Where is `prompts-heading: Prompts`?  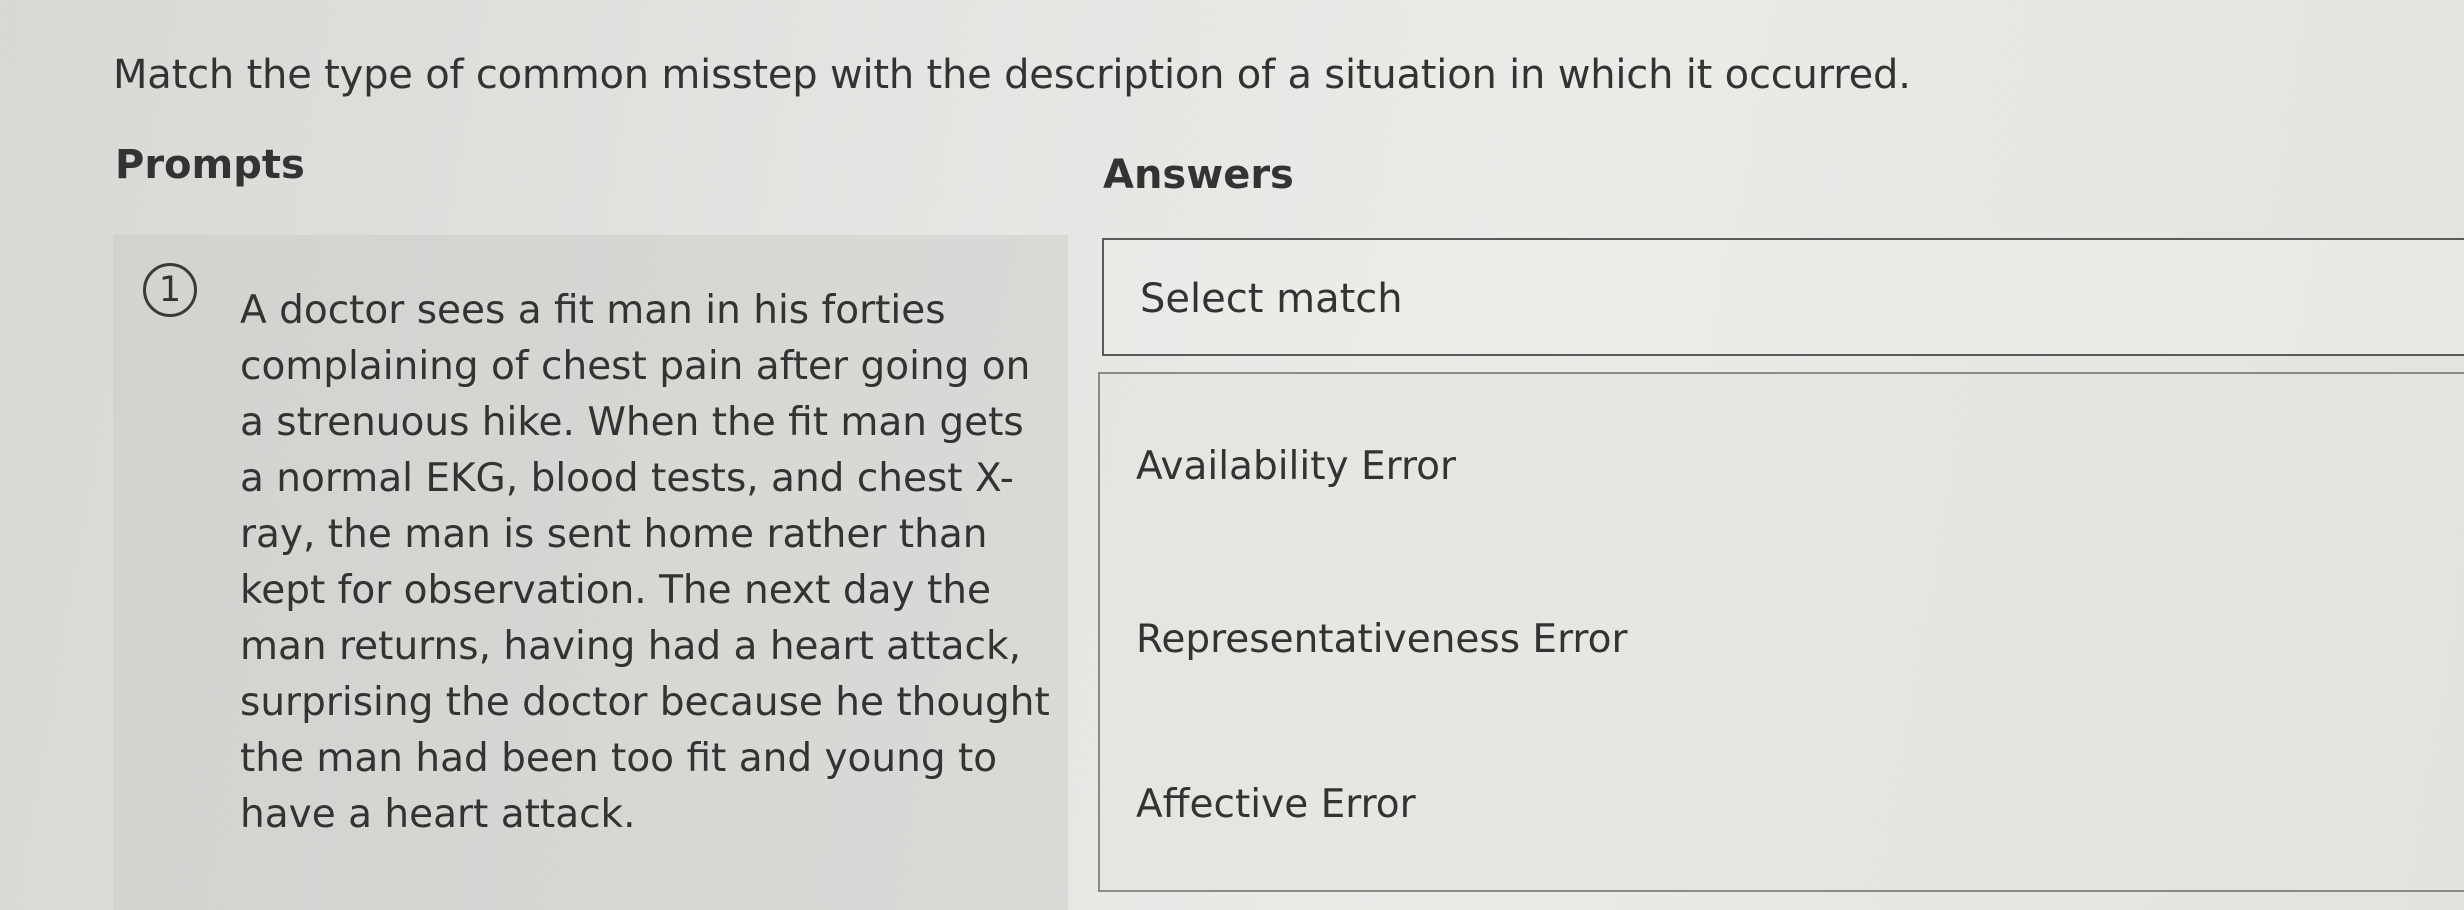
prompts-heading: Prompts is located at coordinates (210, 165).